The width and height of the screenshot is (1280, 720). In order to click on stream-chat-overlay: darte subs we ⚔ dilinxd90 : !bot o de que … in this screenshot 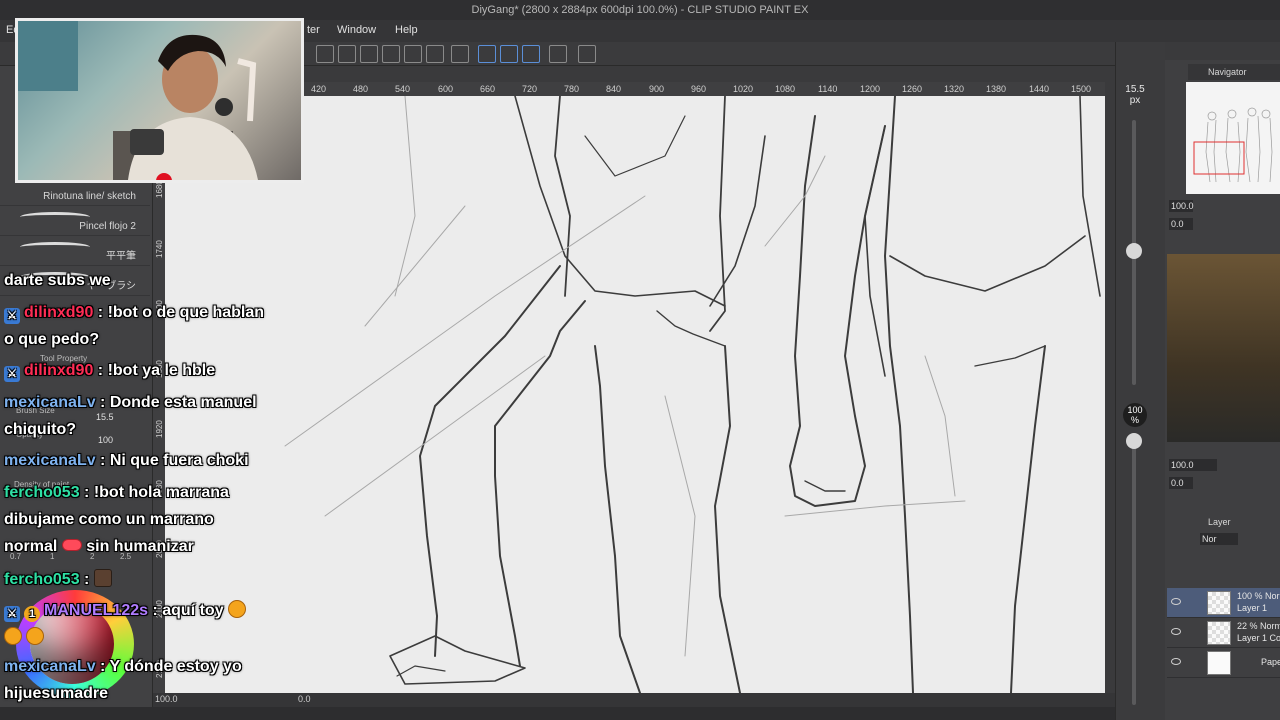, I will do `click(150, 490)`.